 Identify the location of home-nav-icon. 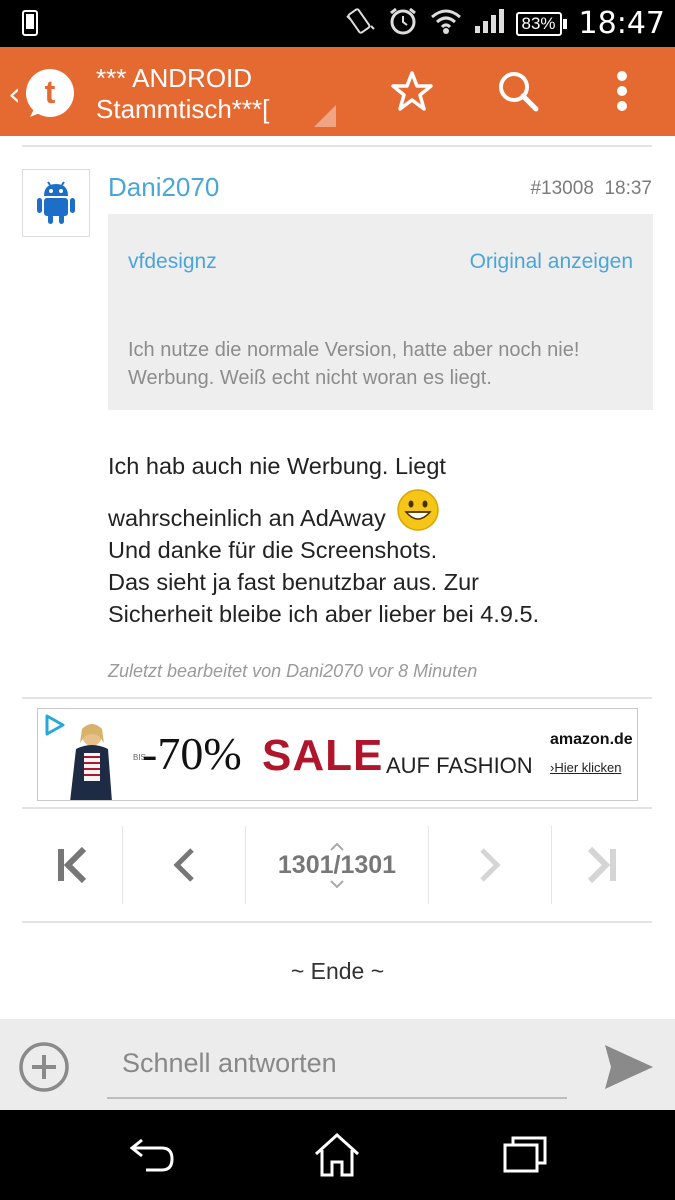
(337, 1157).